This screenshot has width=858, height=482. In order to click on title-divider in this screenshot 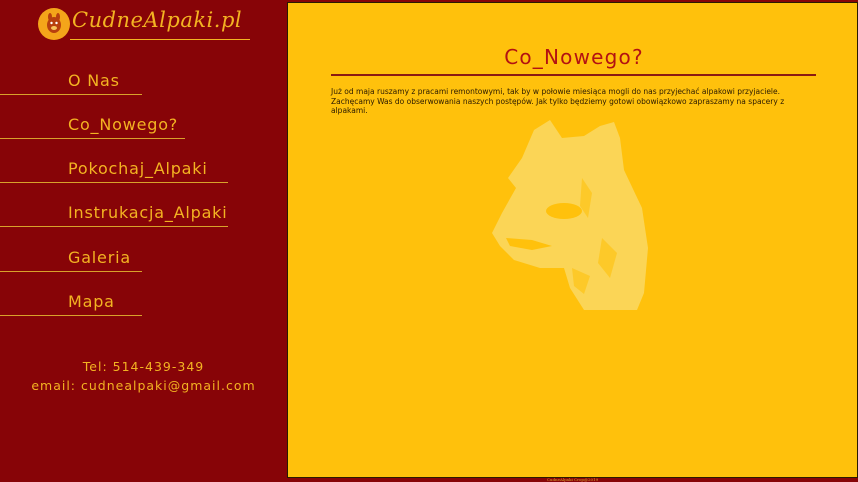, I will do `click(573, 75)`.